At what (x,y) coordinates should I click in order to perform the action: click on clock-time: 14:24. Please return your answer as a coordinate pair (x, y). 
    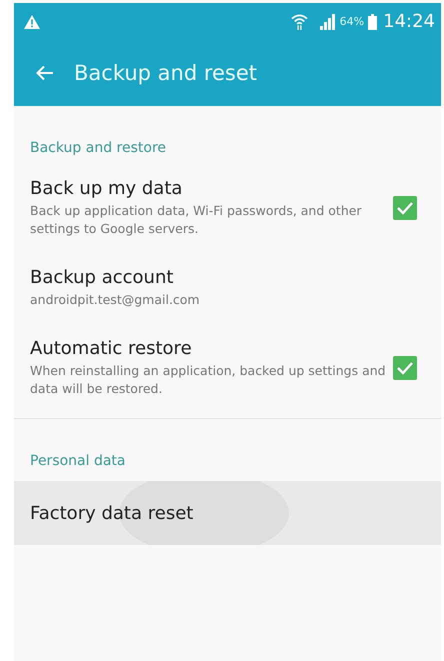
    Looking at the image, I should click on (409, 21).